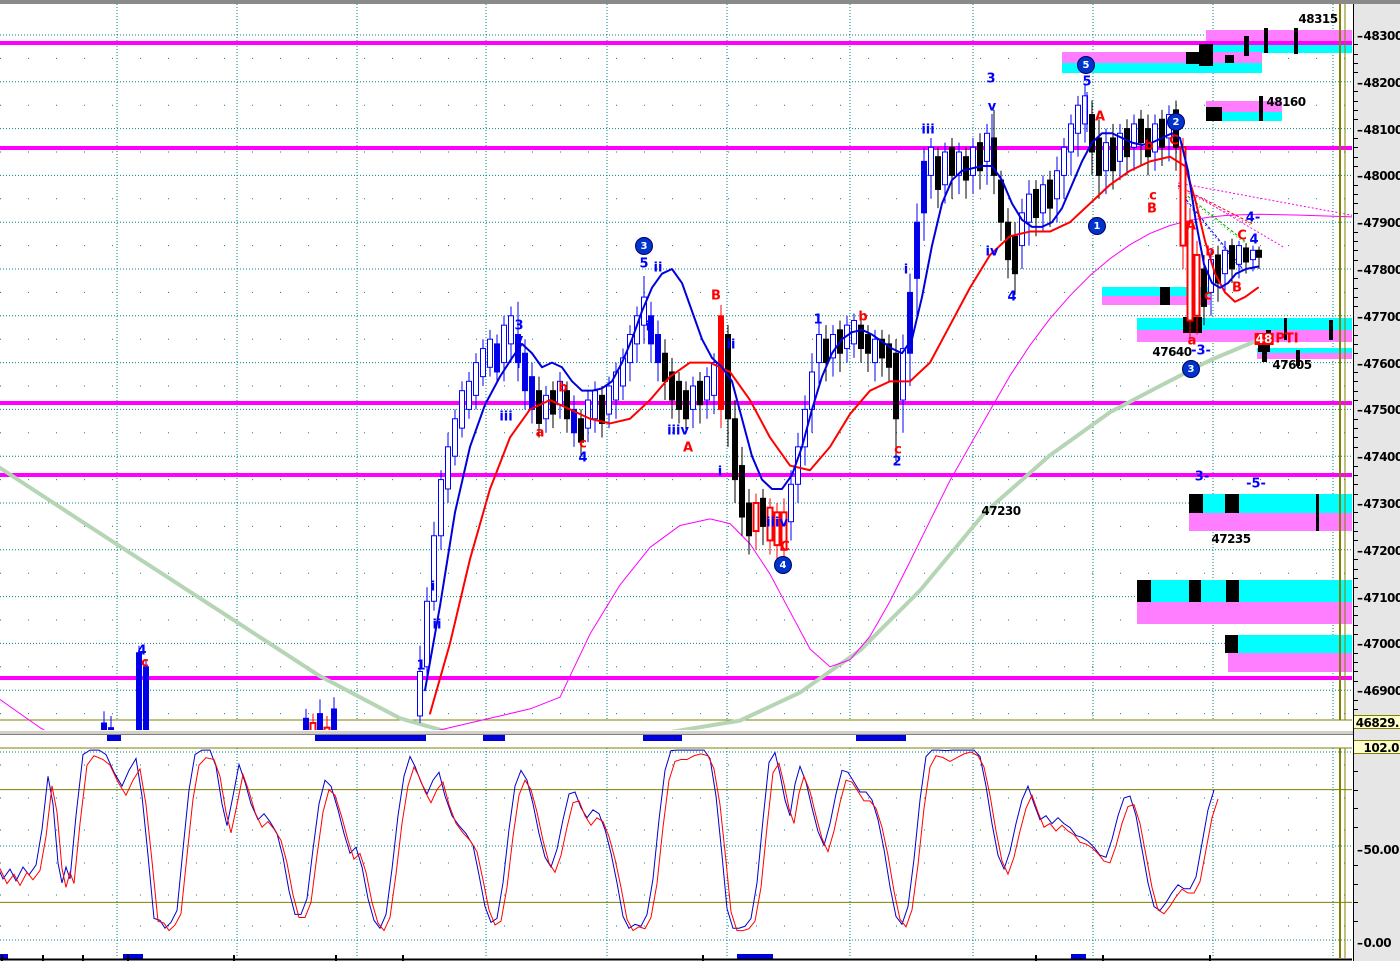  Describe the element at coordinates (1001, 511) in the screenshot. I see `price-annotation: 47230` at that location.